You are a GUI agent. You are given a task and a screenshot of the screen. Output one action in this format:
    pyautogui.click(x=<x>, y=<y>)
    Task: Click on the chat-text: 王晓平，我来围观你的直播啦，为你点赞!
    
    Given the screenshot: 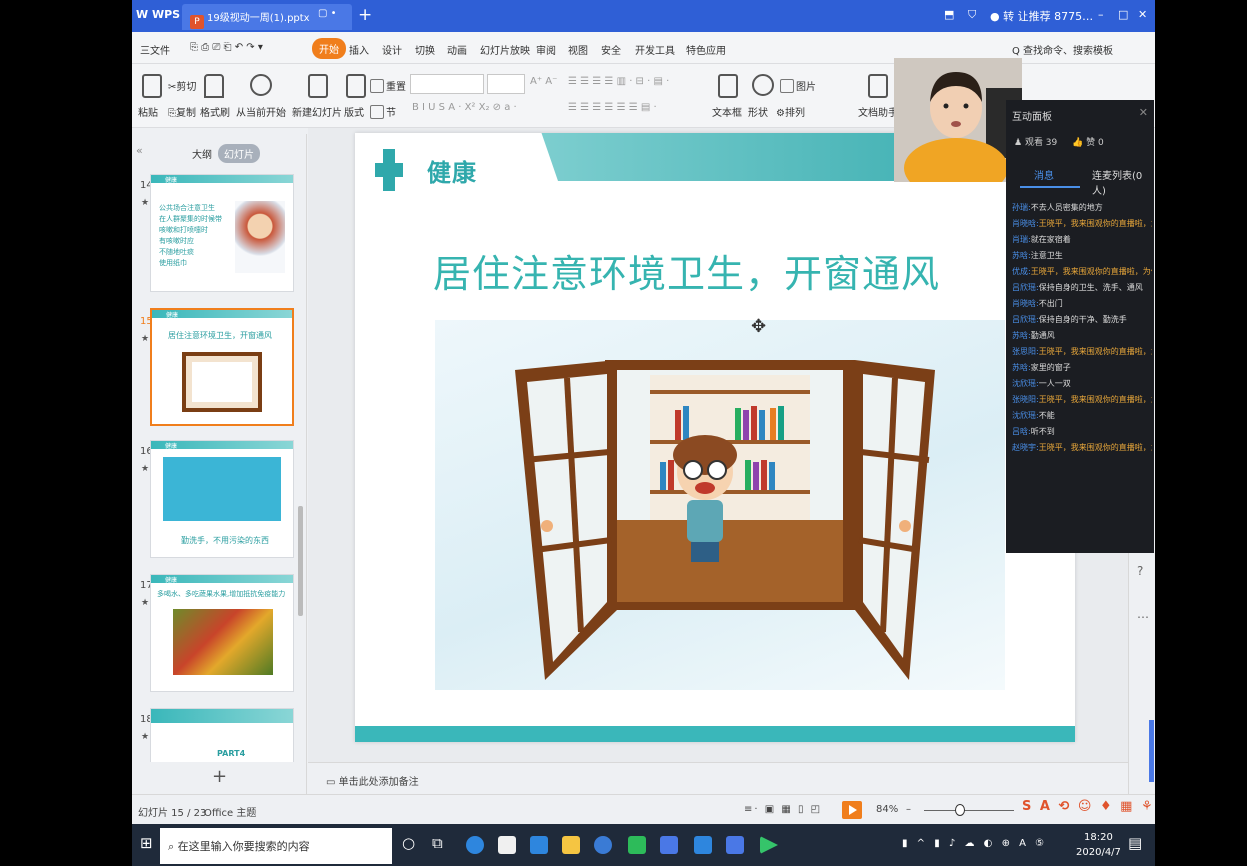 What is the action you would take?
    pyautogui.click(x=1091, y=271)
    